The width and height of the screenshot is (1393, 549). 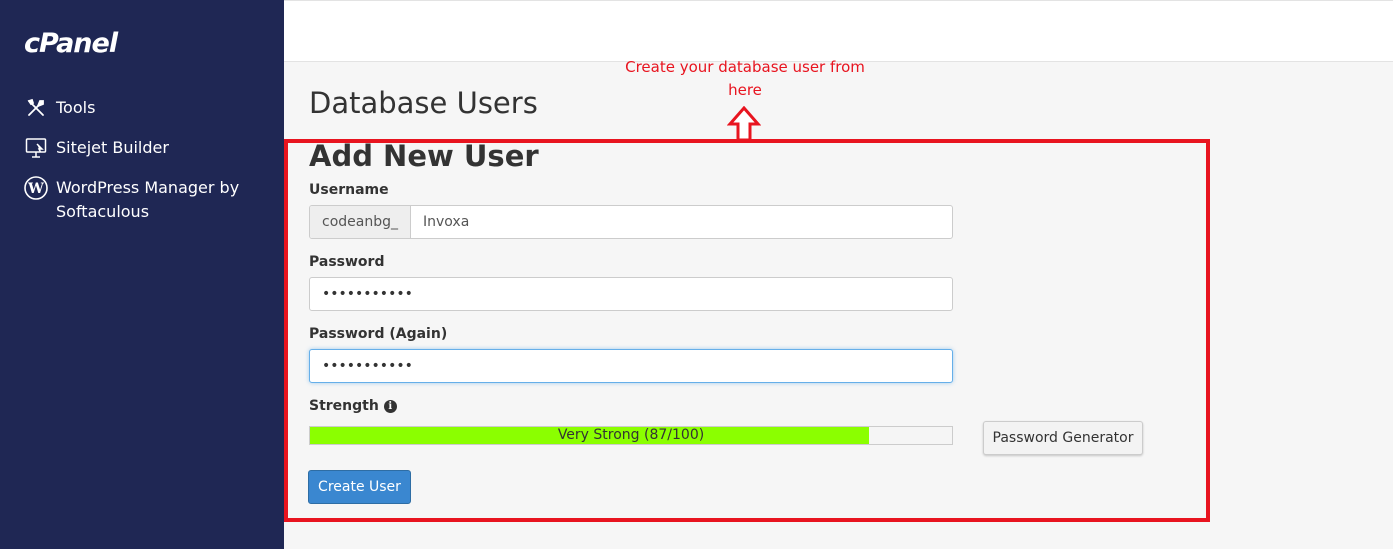 What do you see at coordinates (359, 487) in the screenshot?
I see `create-user-button: Create User` at bounding box center [359, 487].